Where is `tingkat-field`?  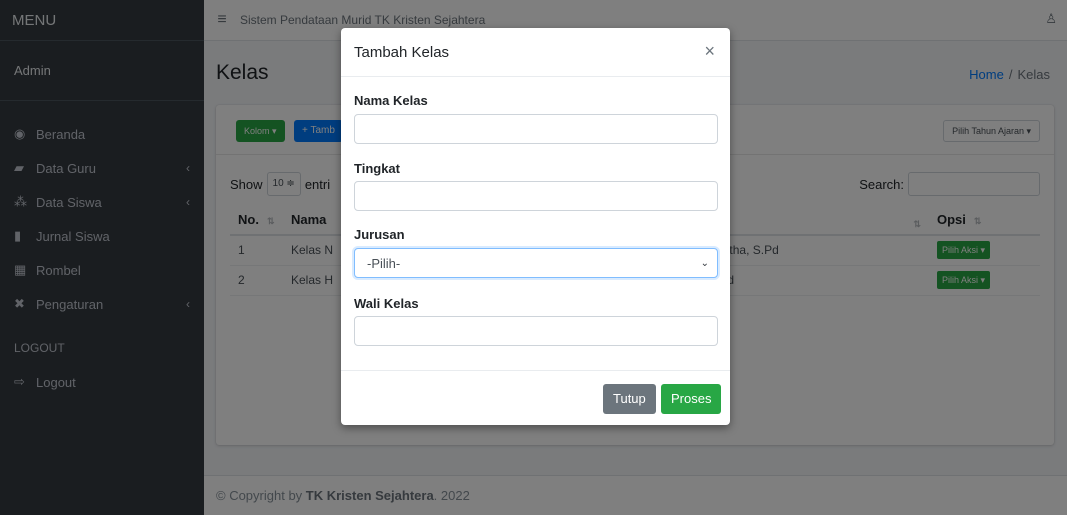
tingkat-field is located at coordinates (536, 196).